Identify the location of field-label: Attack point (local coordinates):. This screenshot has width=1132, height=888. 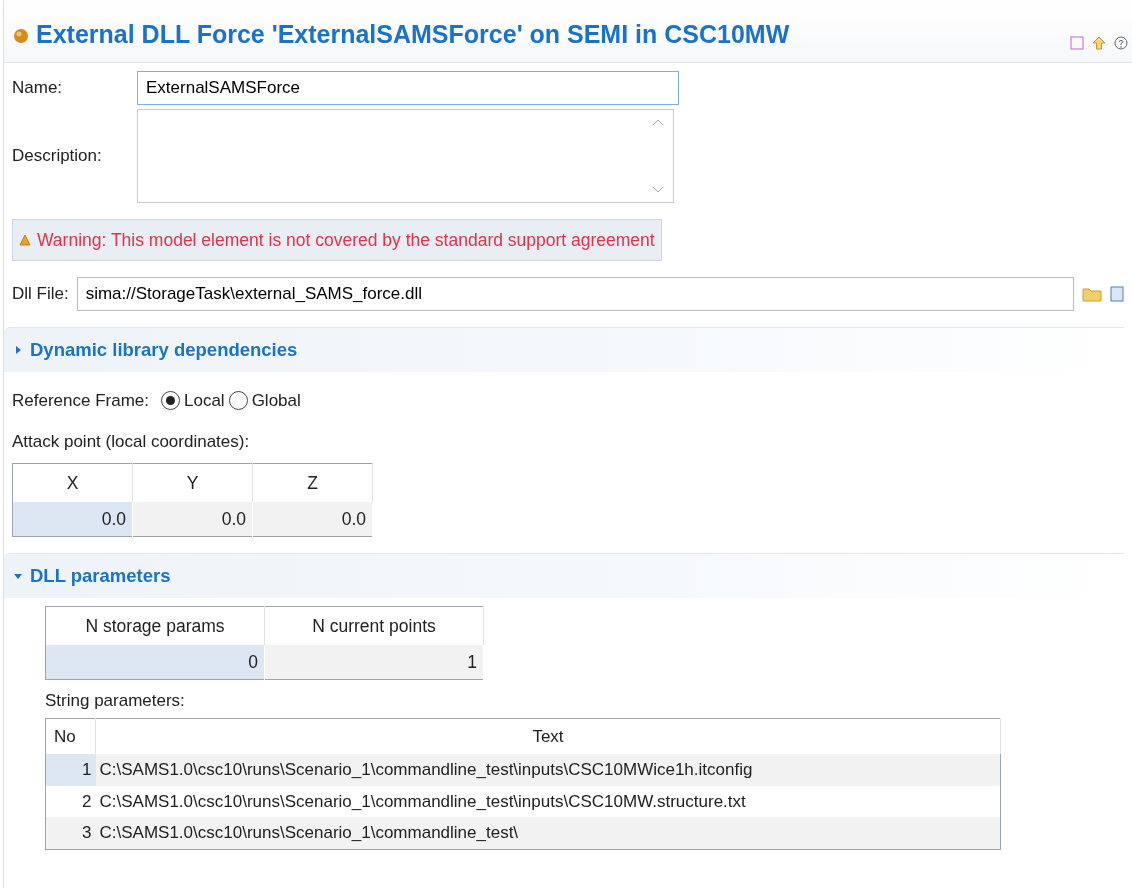
(131, 442).